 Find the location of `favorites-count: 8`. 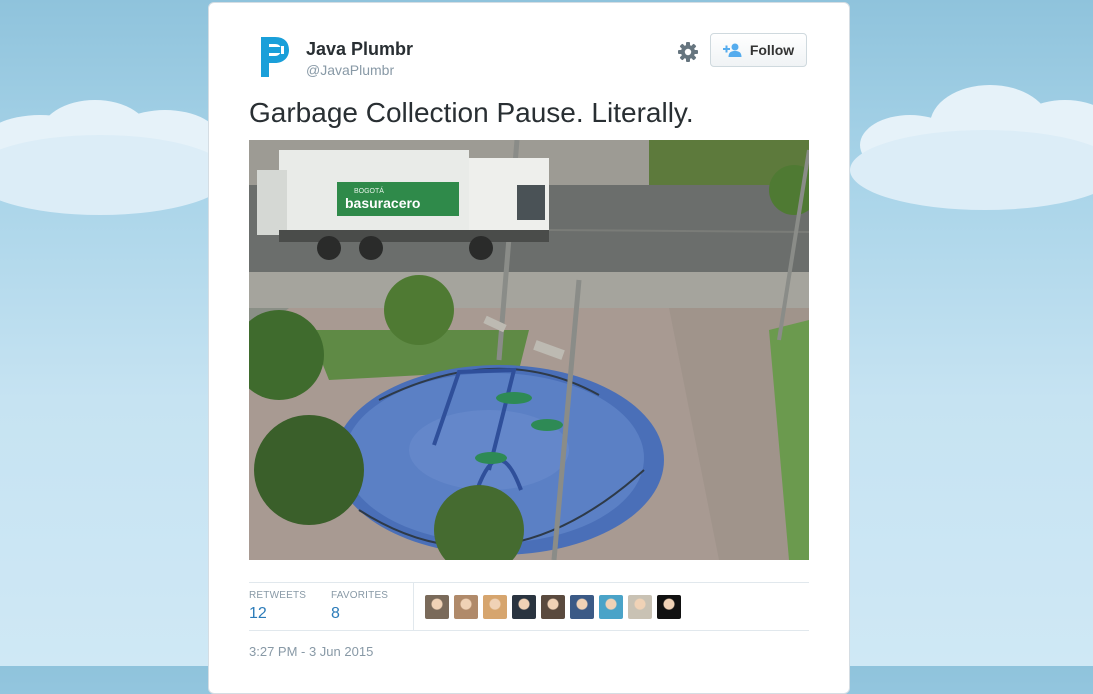

favorites-count: 8 is located at coordinates (335, 613).